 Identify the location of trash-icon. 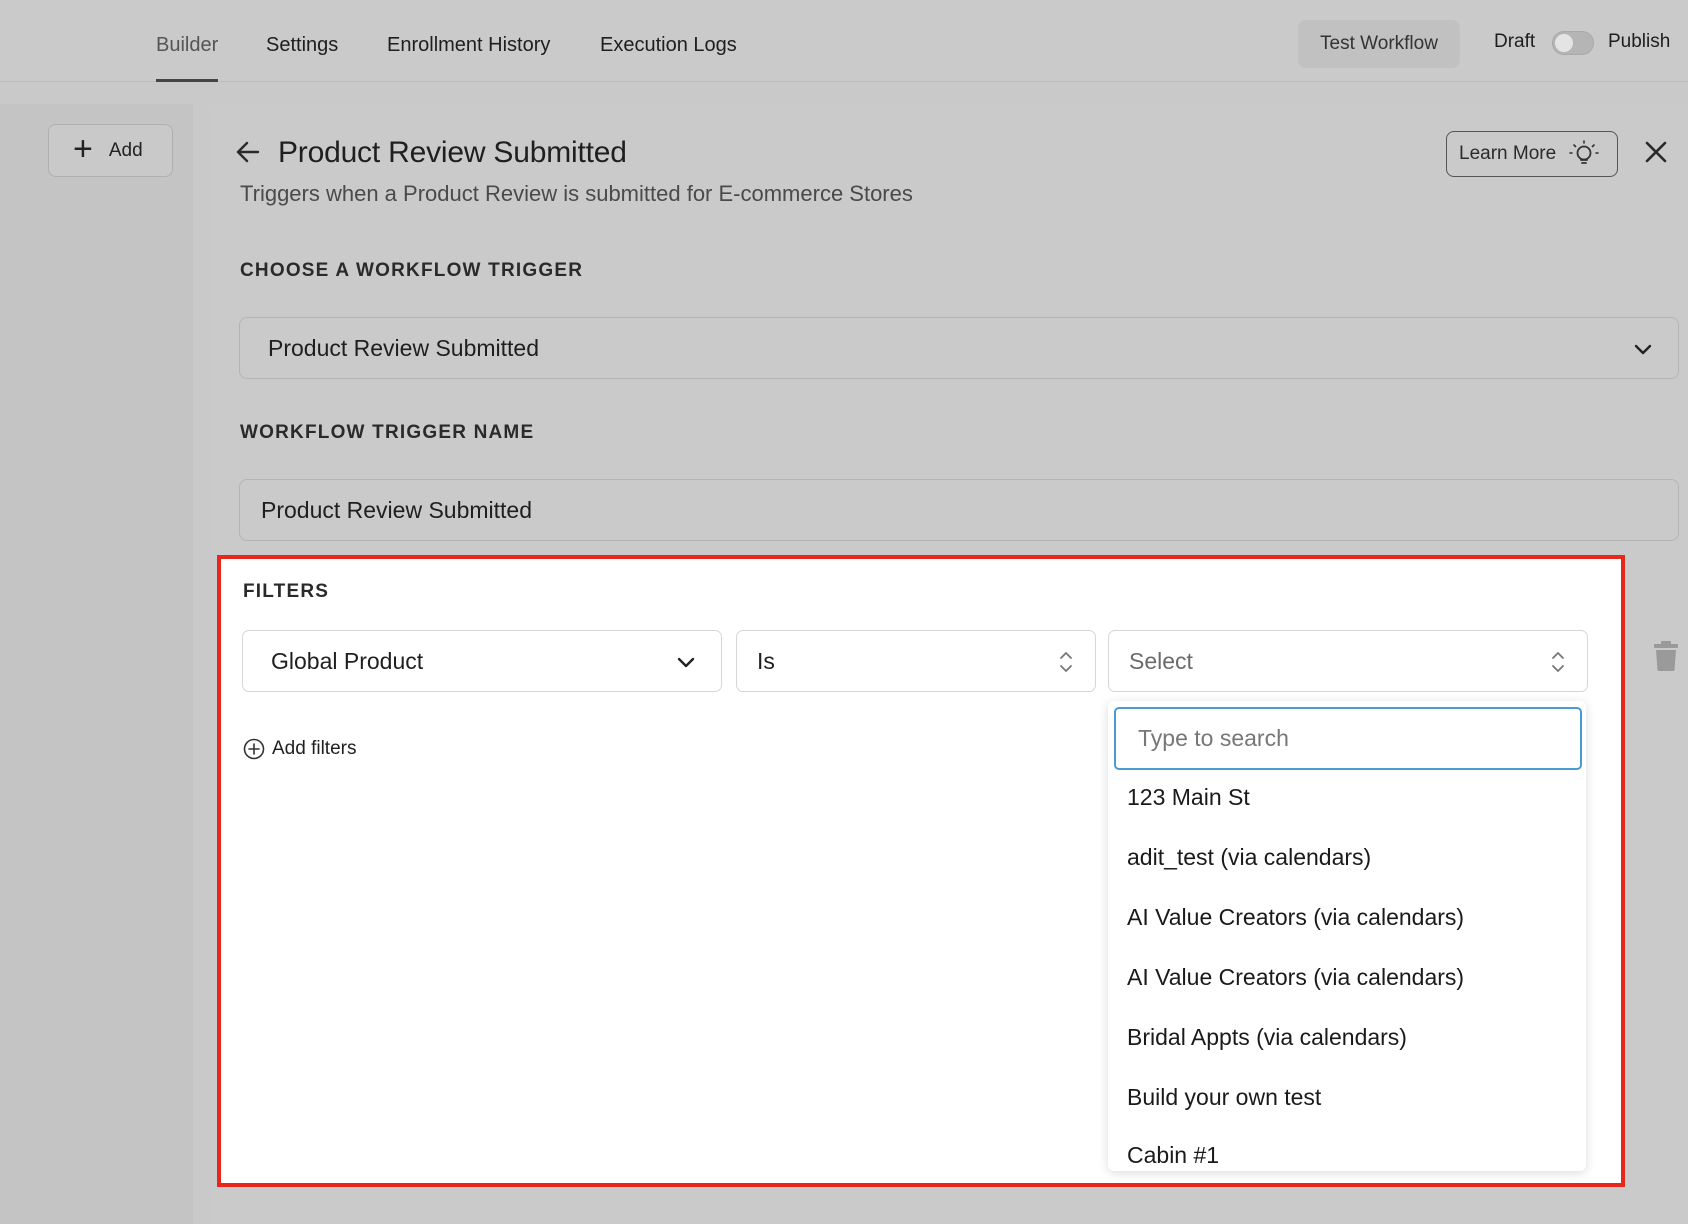
(1666, 656).